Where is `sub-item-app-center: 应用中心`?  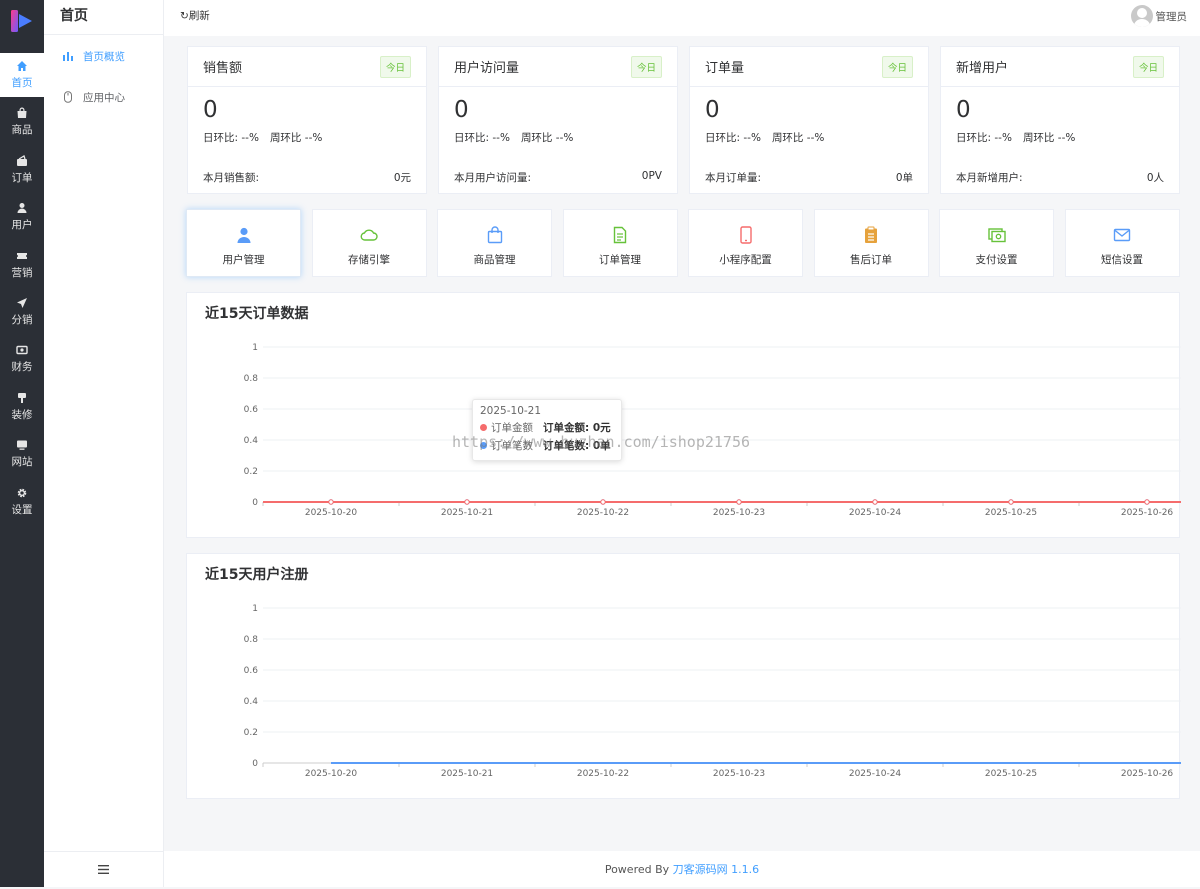
sub-item-app-center: 应用中心 is located at coordinates (103, 97).